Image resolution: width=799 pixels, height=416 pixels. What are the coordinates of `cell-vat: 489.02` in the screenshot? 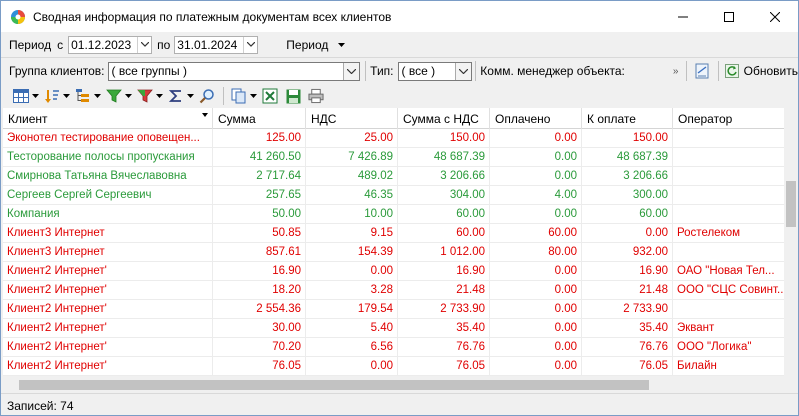 It's located at (352, 176).